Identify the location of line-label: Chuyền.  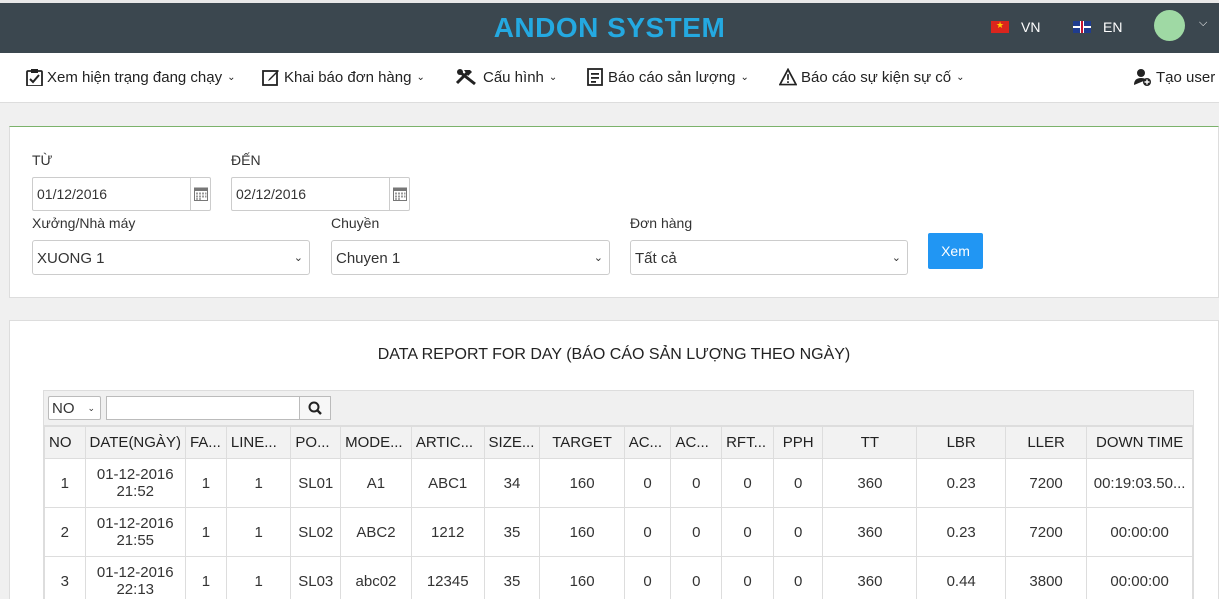
(355, 223).